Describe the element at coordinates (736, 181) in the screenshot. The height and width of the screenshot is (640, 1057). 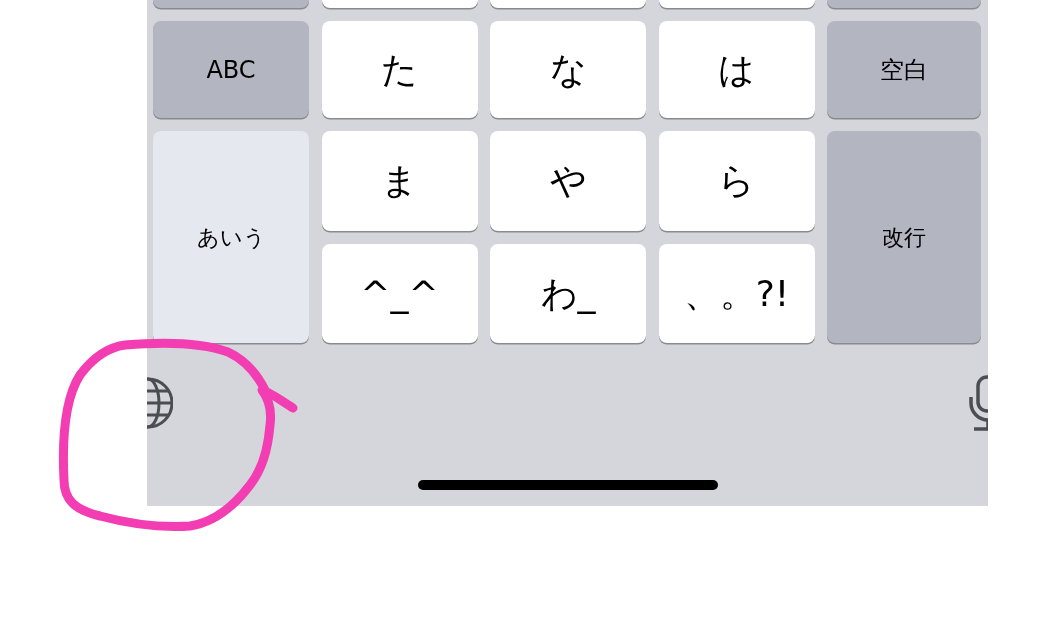
I see `keyboard-key: ら` at that location.